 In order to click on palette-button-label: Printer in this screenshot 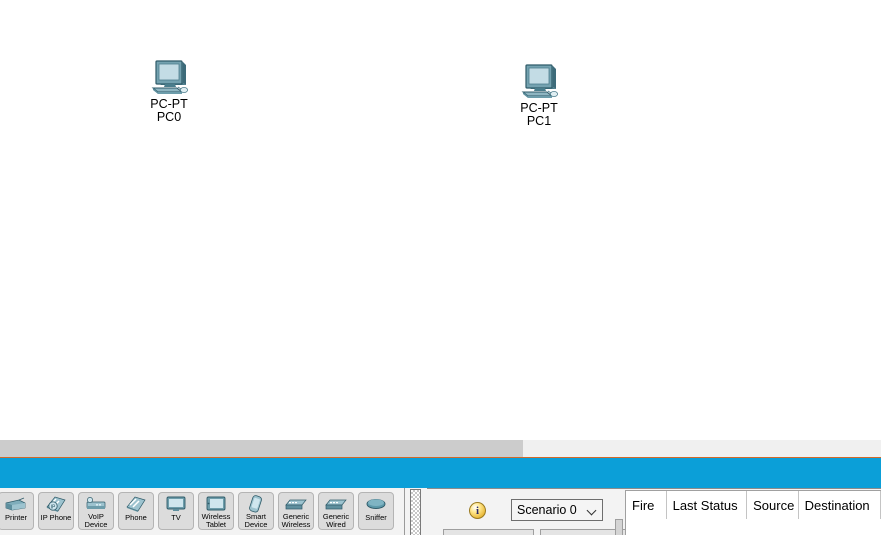, I will do `click(16, 517)`.